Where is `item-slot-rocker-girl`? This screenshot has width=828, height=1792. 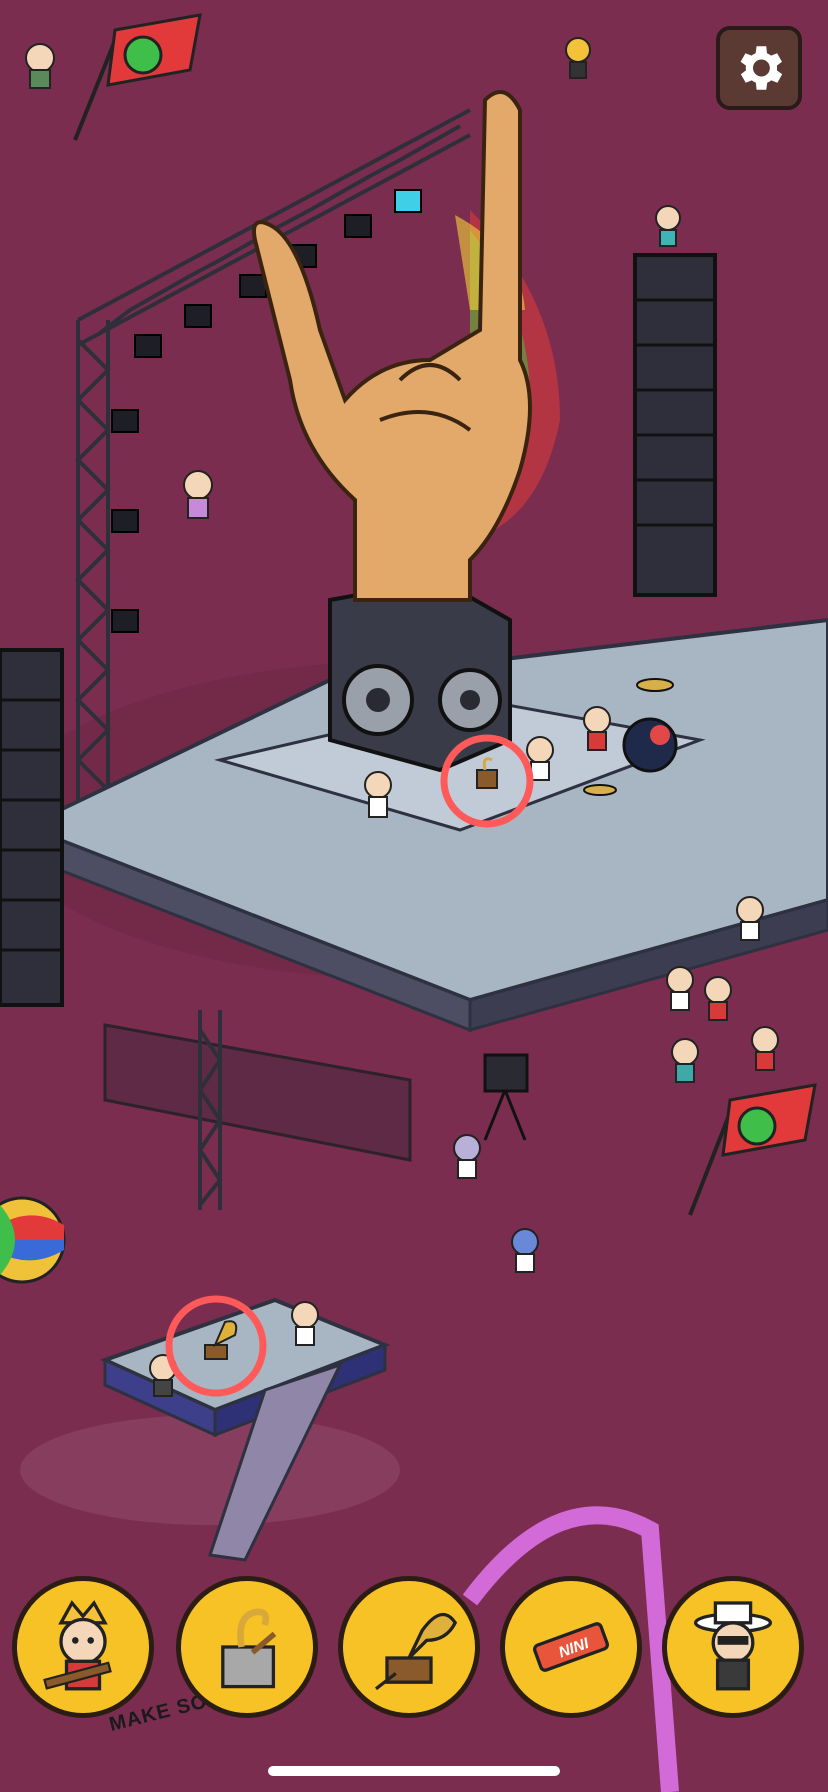 item-slot-rocker-girl is located at coordinates (83, 1647).